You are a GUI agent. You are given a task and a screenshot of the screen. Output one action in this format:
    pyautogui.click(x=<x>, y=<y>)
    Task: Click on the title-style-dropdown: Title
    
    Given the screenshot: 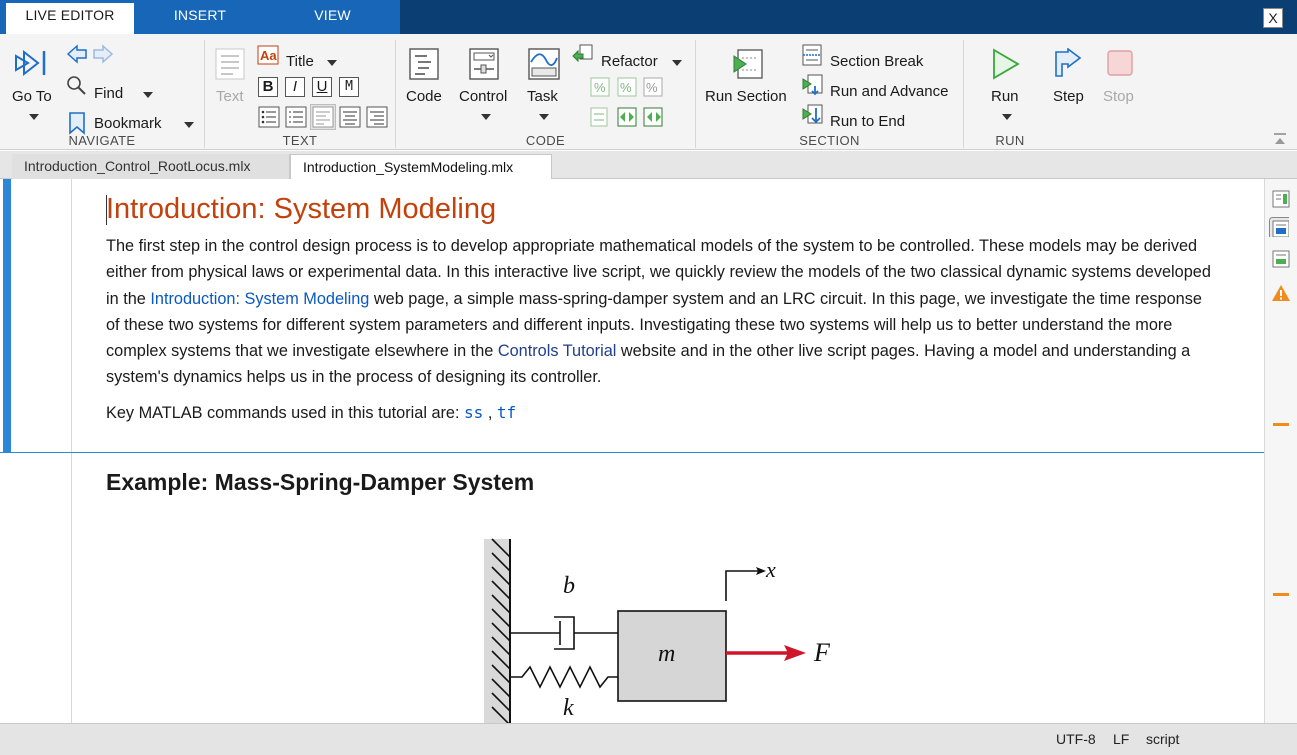 What is the action you would take?
    pyautogui.click(x=300, y=61)
    